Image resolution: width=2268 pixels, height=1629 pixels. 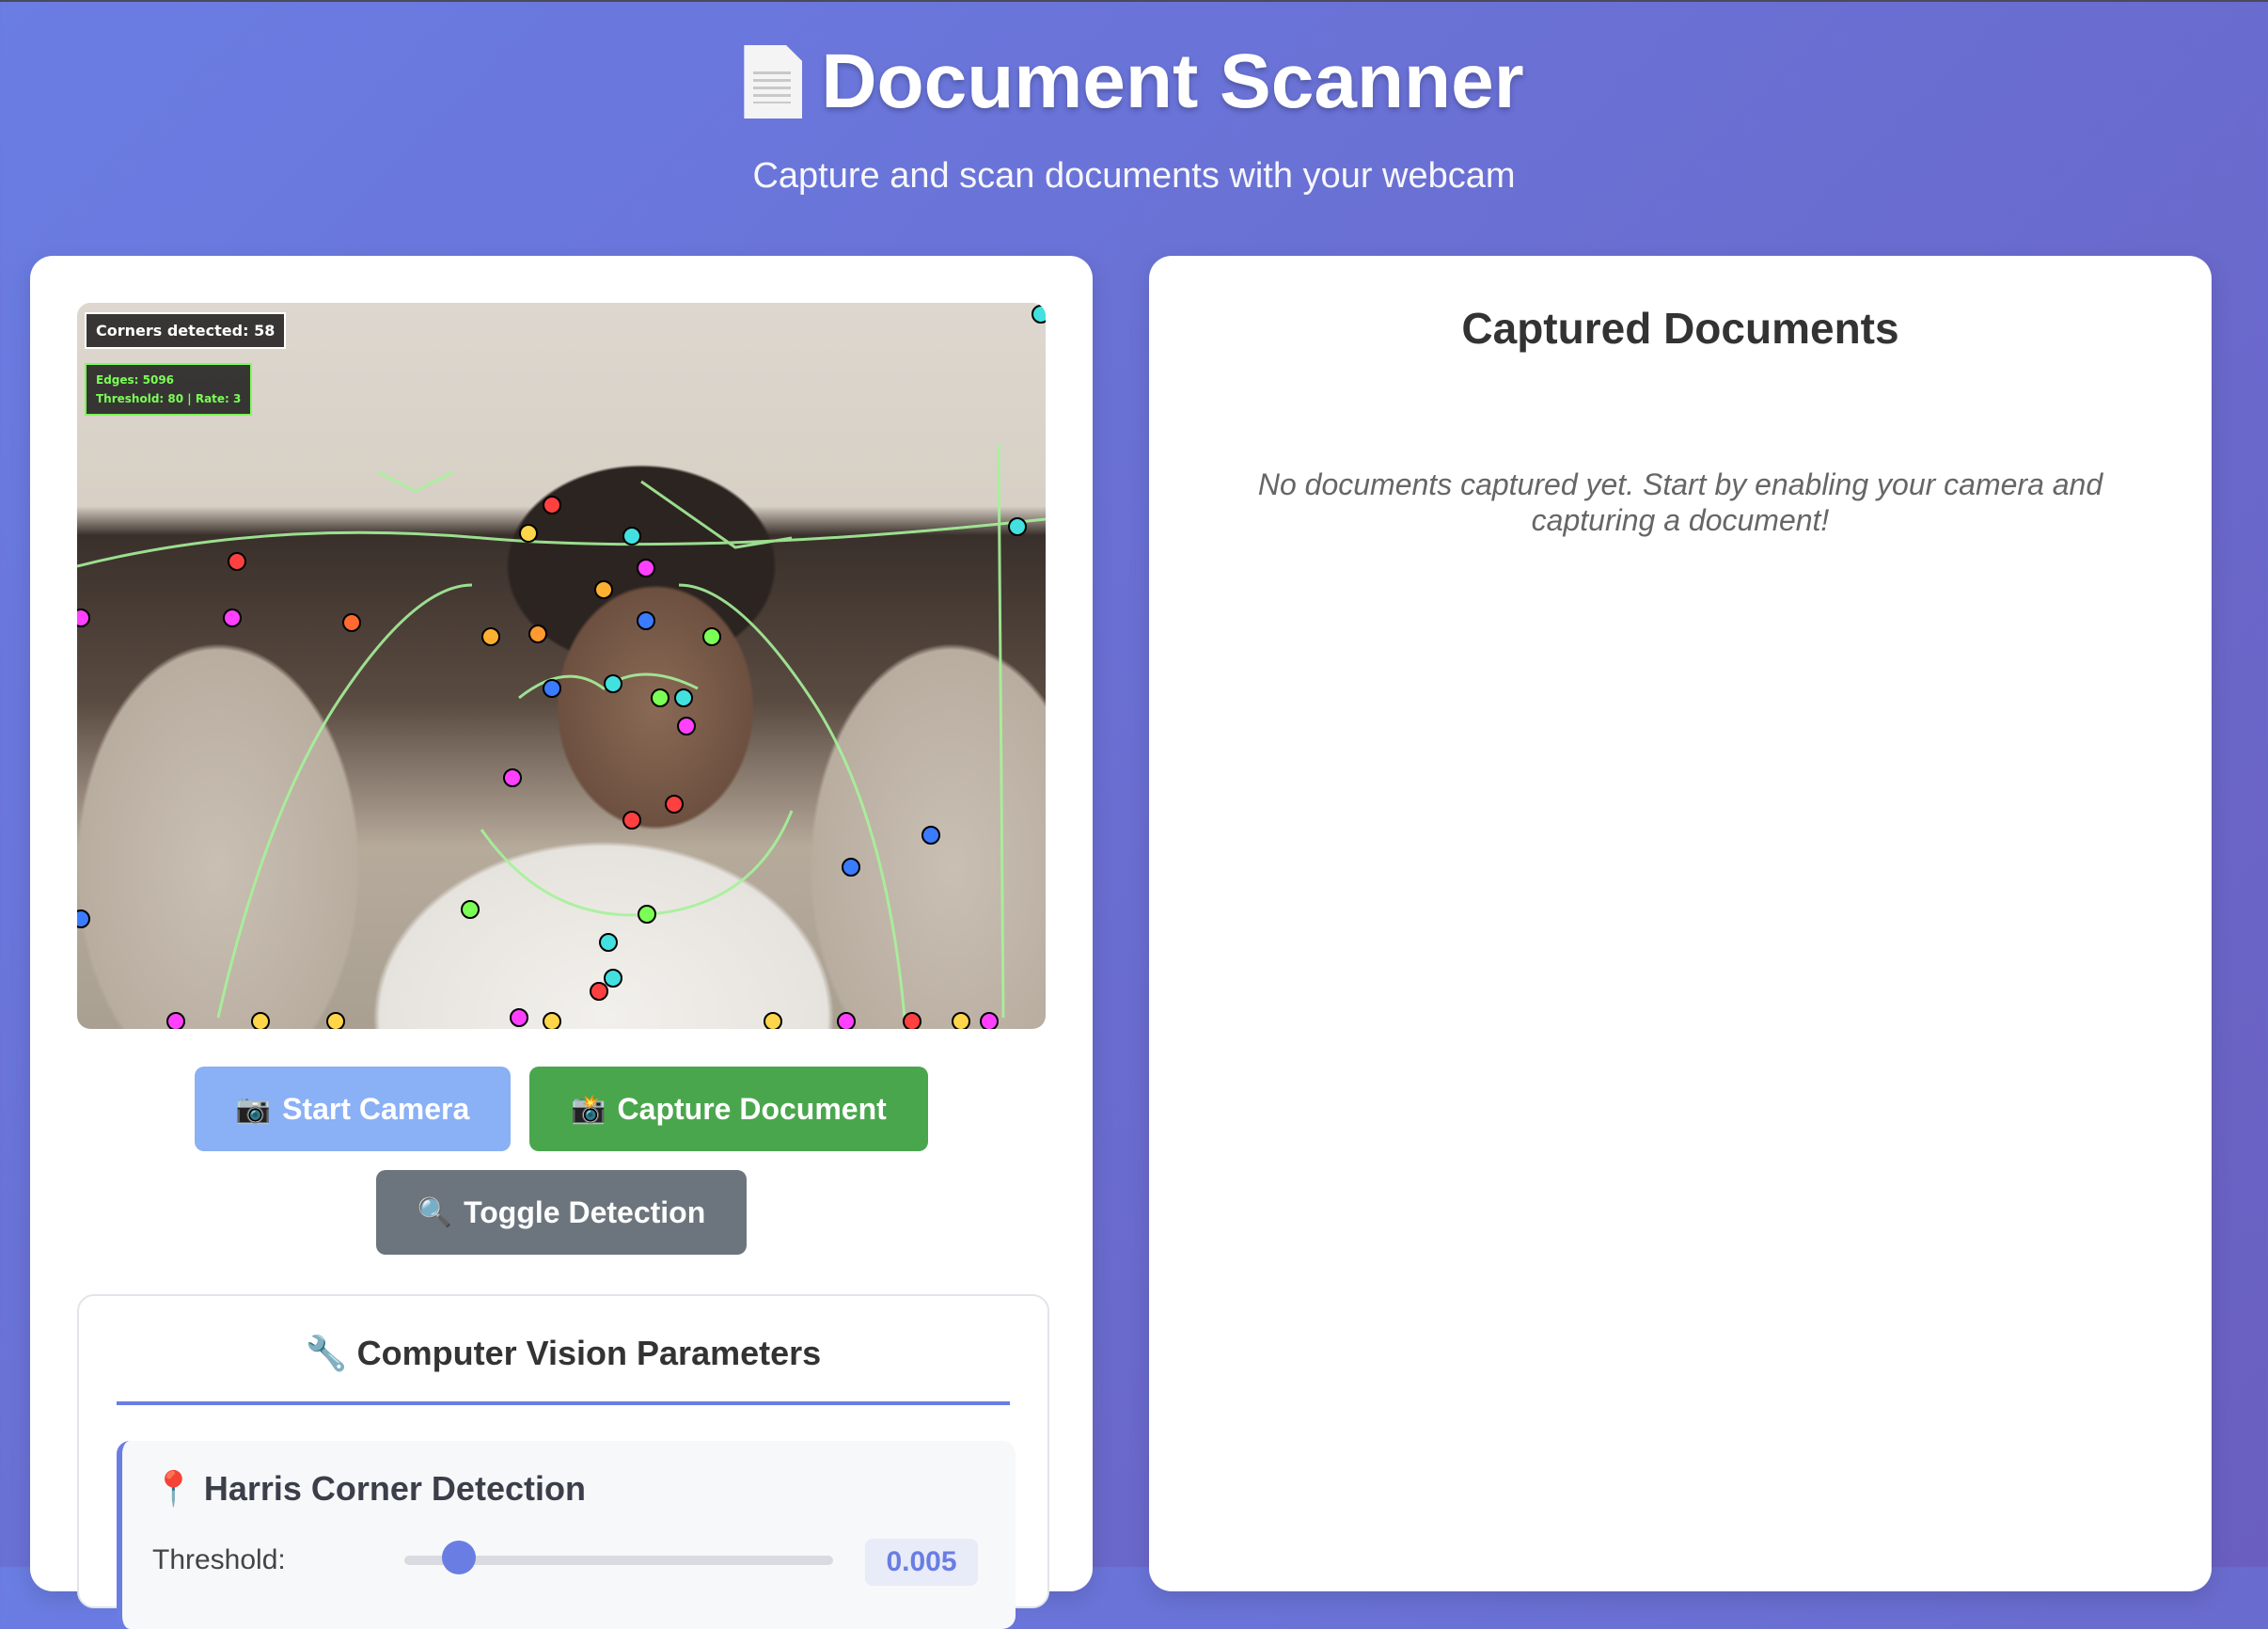 I want to click on threshold-value: 0.005, so click(x=921, y=1562).